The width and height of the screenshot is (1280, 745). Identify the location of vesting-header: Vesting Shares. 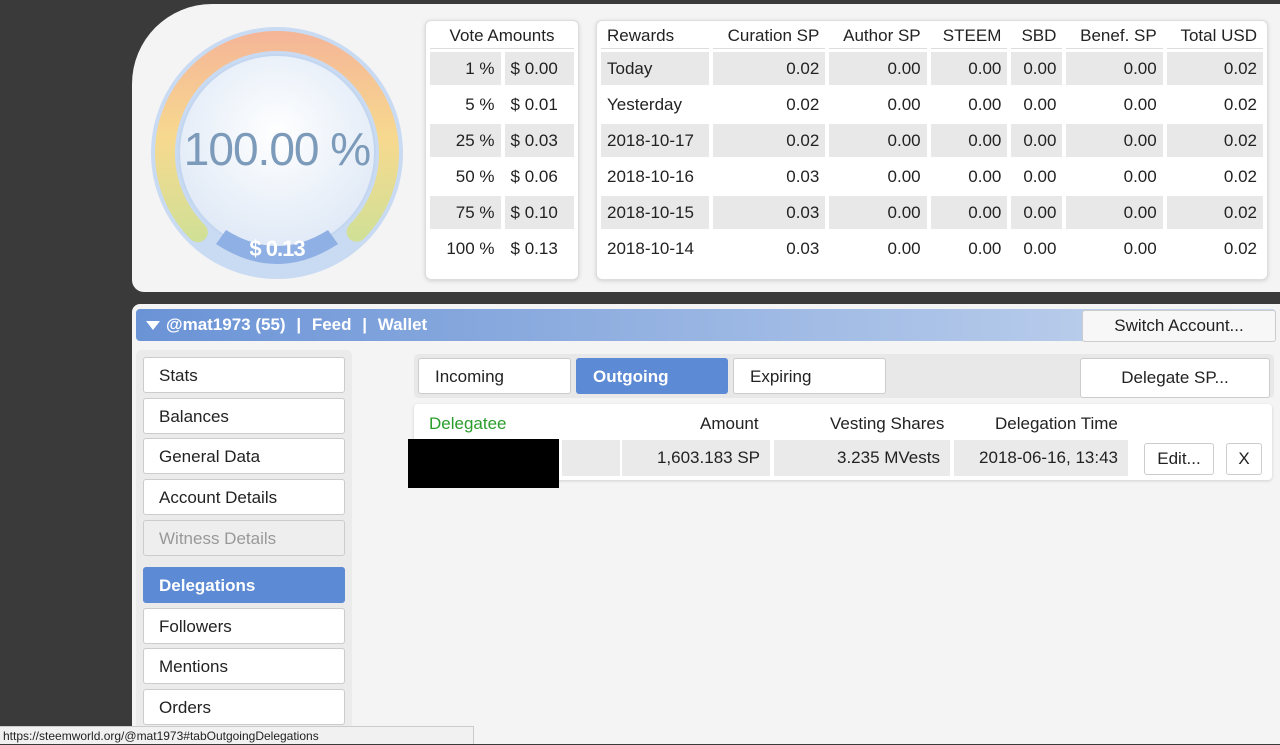
(887, 423).